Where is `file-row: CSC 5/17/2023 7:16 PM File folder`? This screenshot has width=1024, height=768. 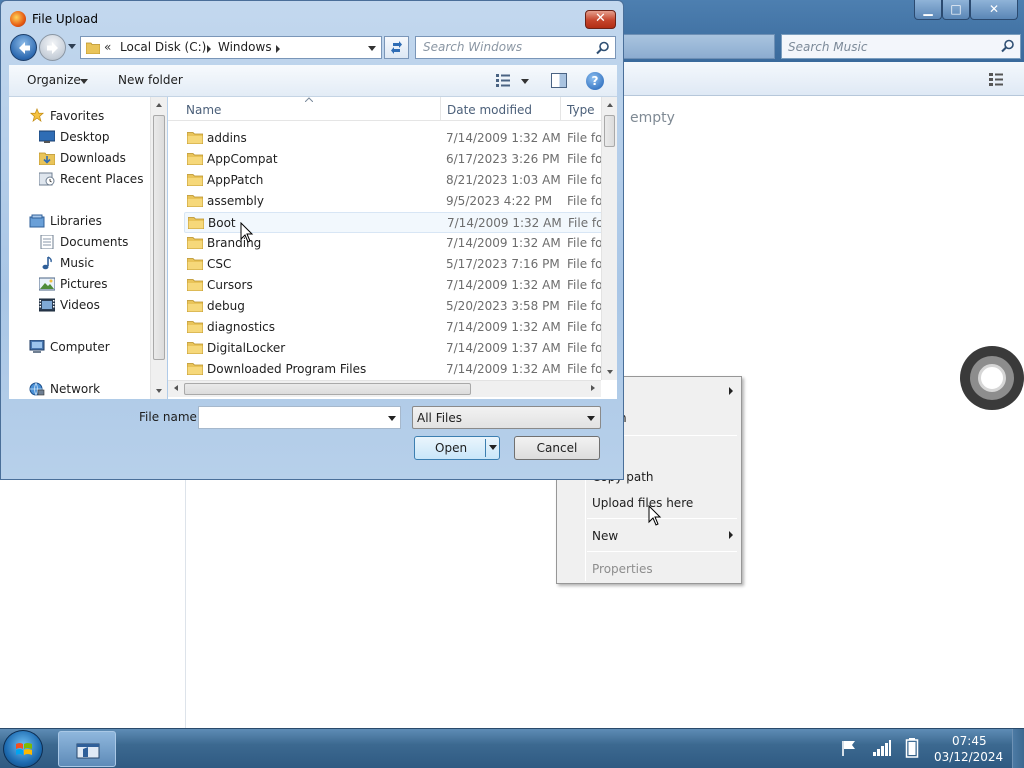
file-row: CSC 5/17/2023 7:16 PM File folder is located at coordinates (396, 264).